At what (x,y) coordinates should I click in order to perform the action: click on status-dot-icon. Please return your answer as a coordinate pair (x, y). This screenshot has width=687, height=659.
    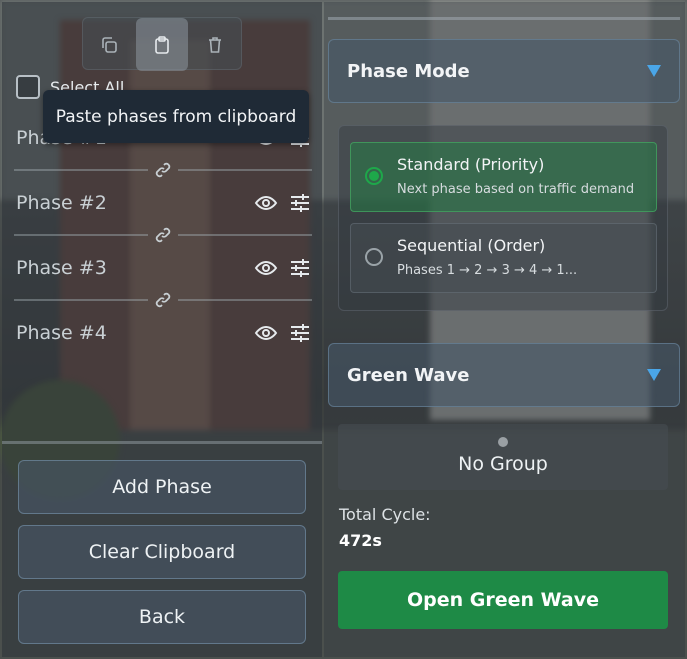
    Looking at the image, I should click on (503, 442).